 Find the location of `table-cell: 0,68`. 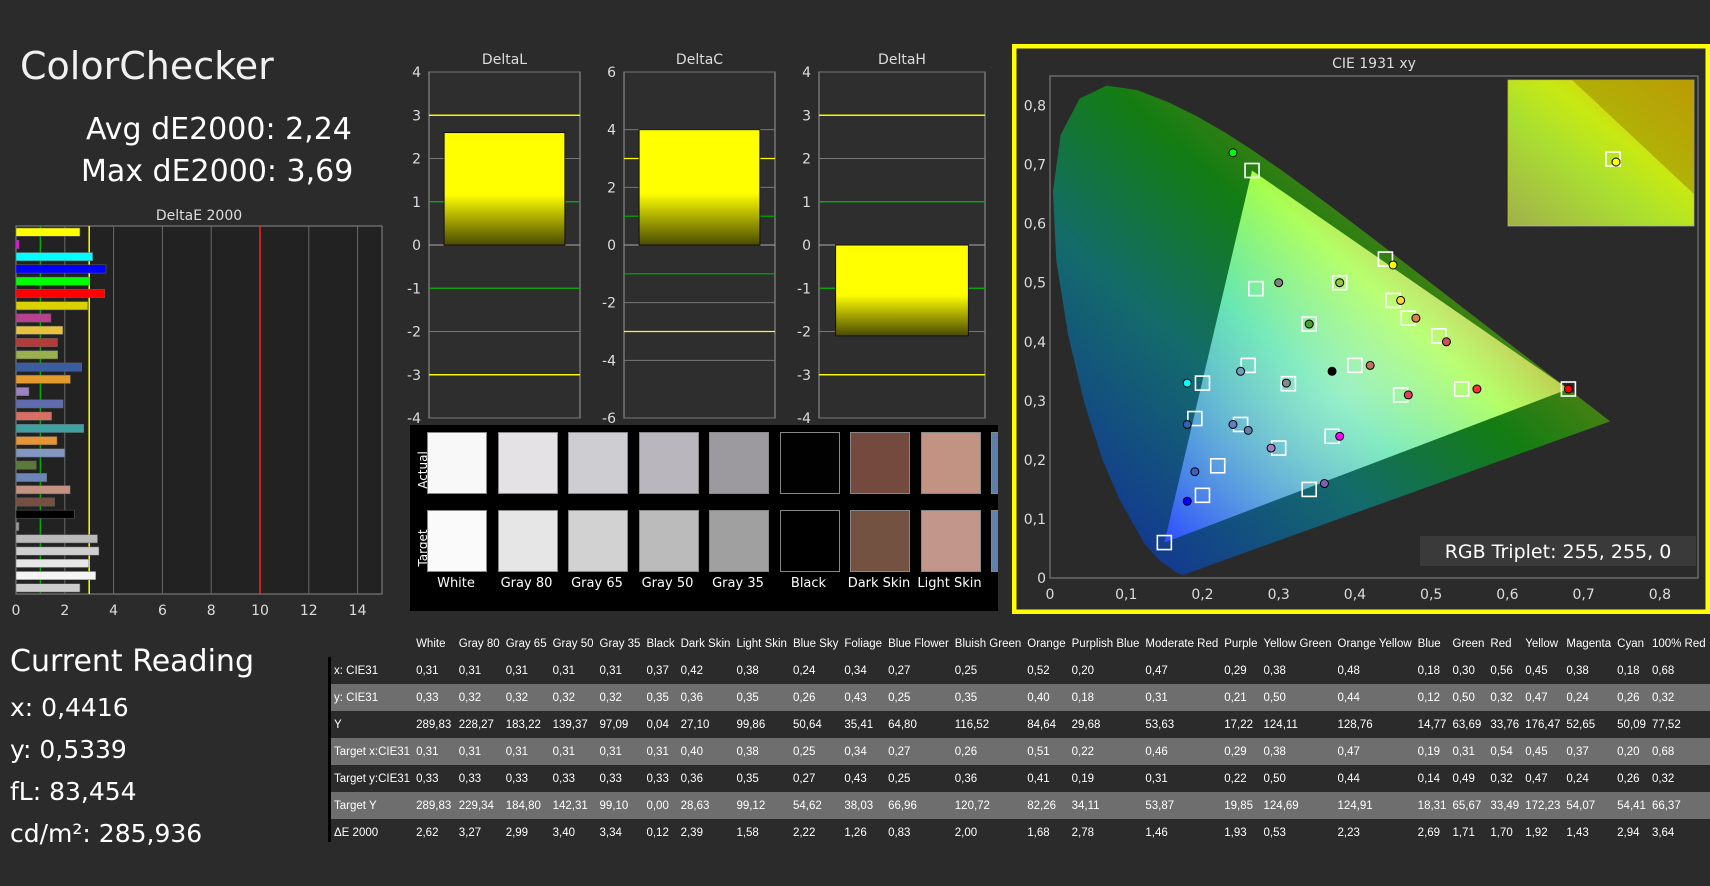

table-cell: 0,68 is located at coordinates (1678, 751).